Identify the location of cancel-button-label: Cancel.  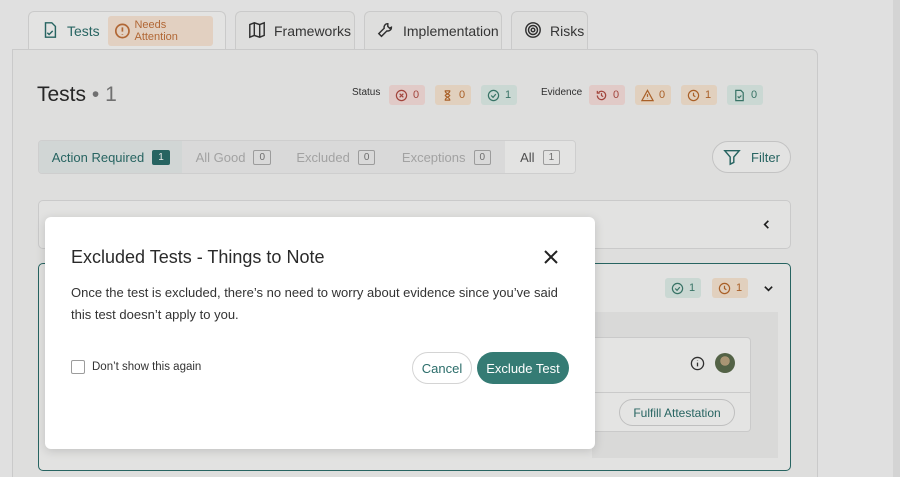
(442, 368).